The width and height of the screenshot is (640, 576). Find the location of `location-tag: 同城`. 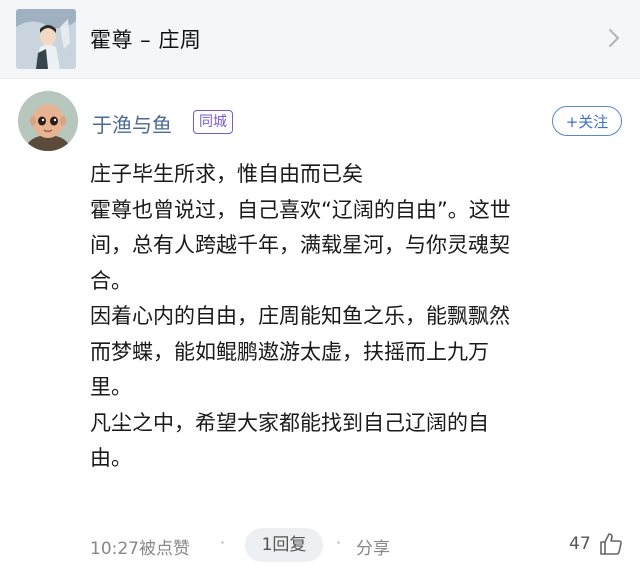

location-tag: 同城 is located at coordinates (213, 122).